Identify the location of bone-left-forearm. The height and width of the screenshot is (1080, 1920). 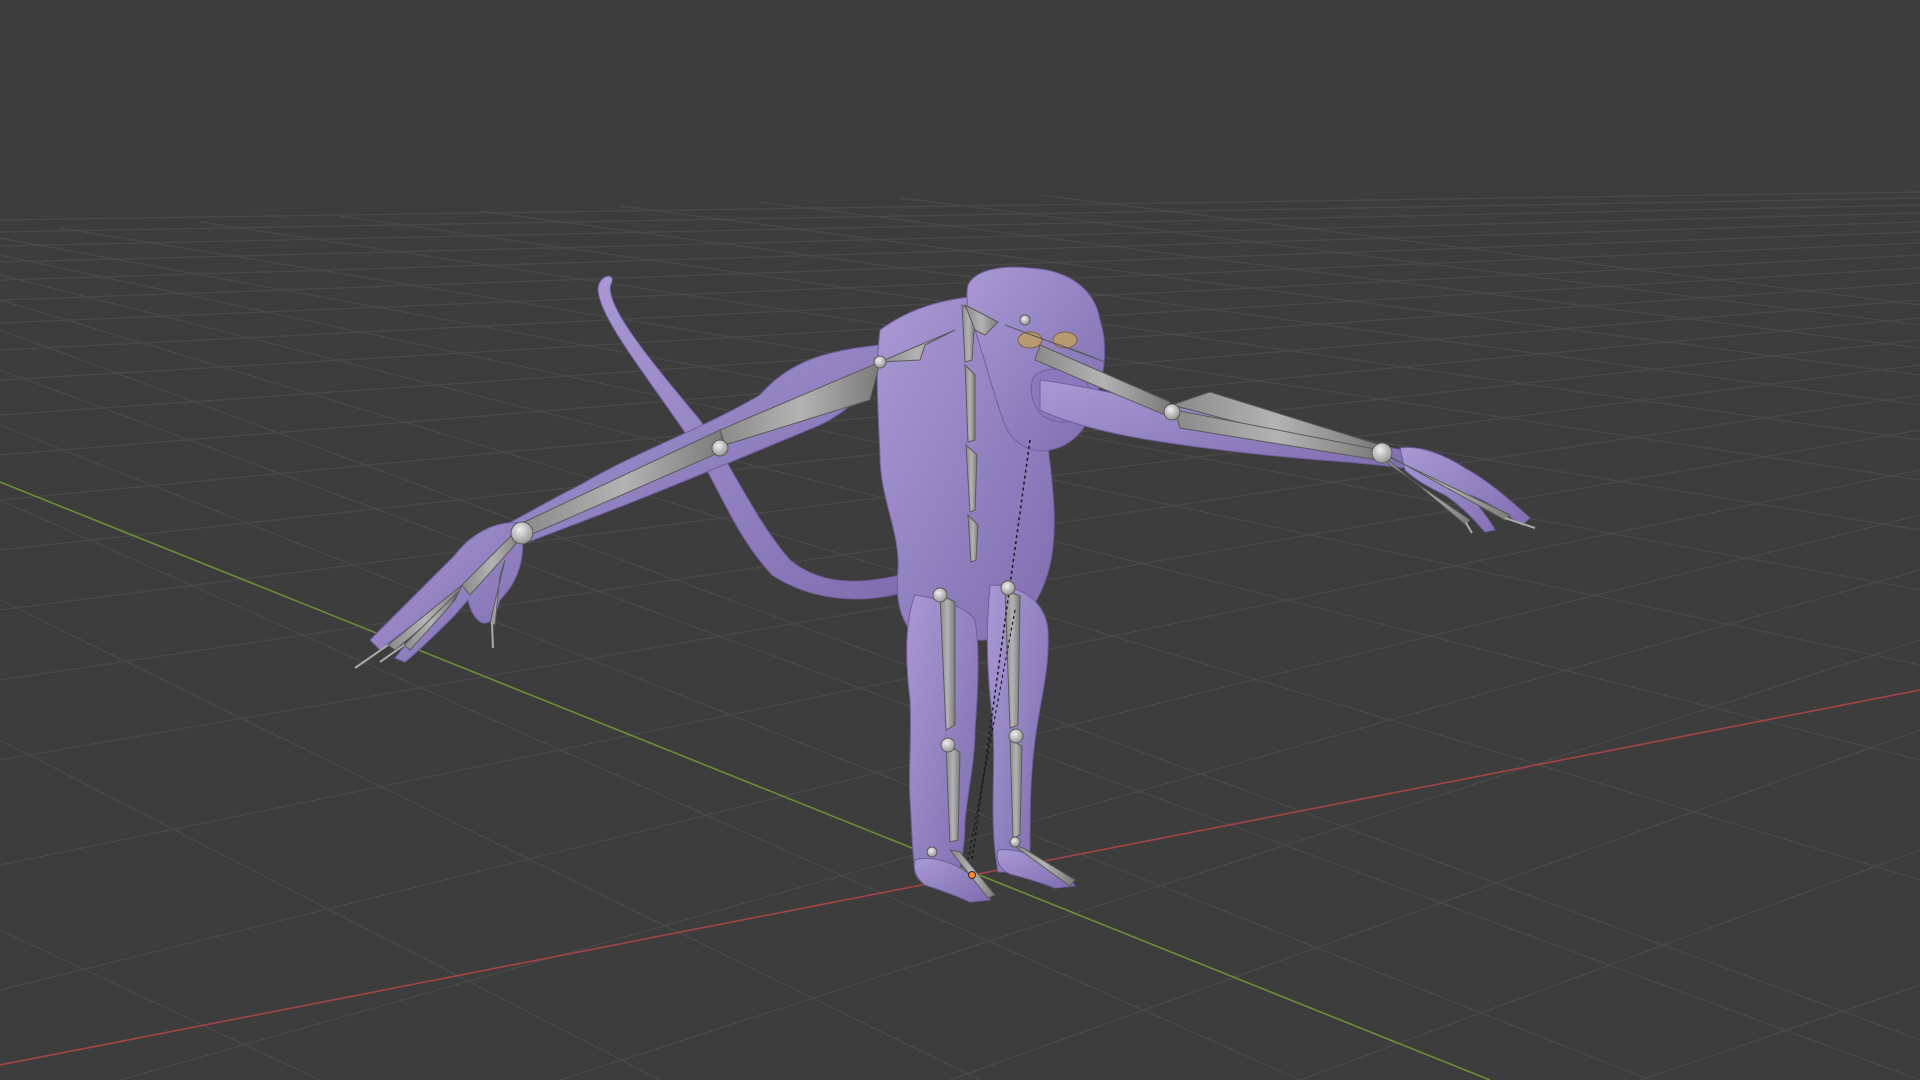
(623, 482).